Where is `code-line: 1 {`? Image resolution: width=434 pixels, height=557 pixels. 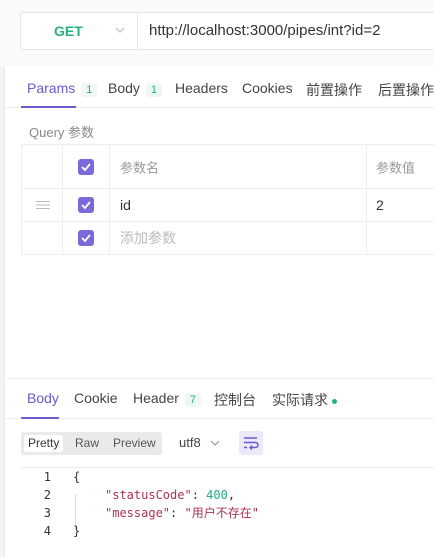 code-line: 1 { is located at coordinates (227, 477).